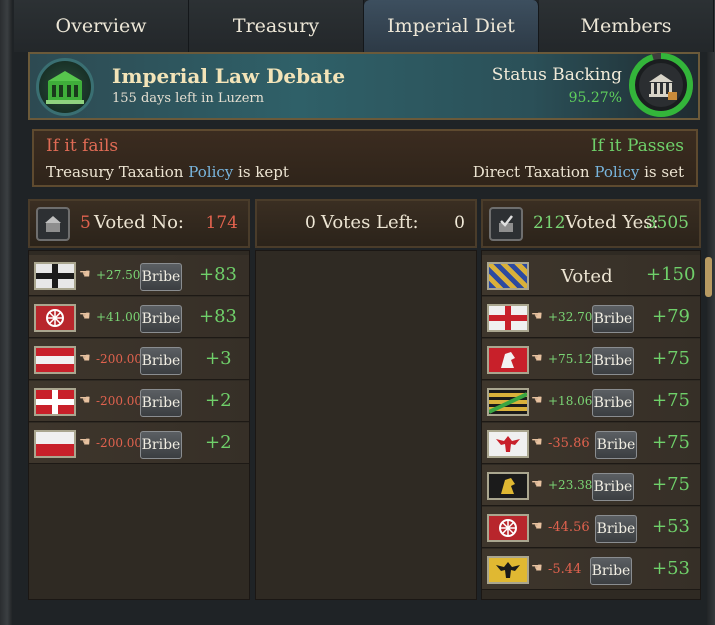 The height and width of the screenshot is (625, 715). What do you see at coordinates (55, 402) in the screenshot?
I see `white-cross-flag-icon` at bounding box center [55, 402].